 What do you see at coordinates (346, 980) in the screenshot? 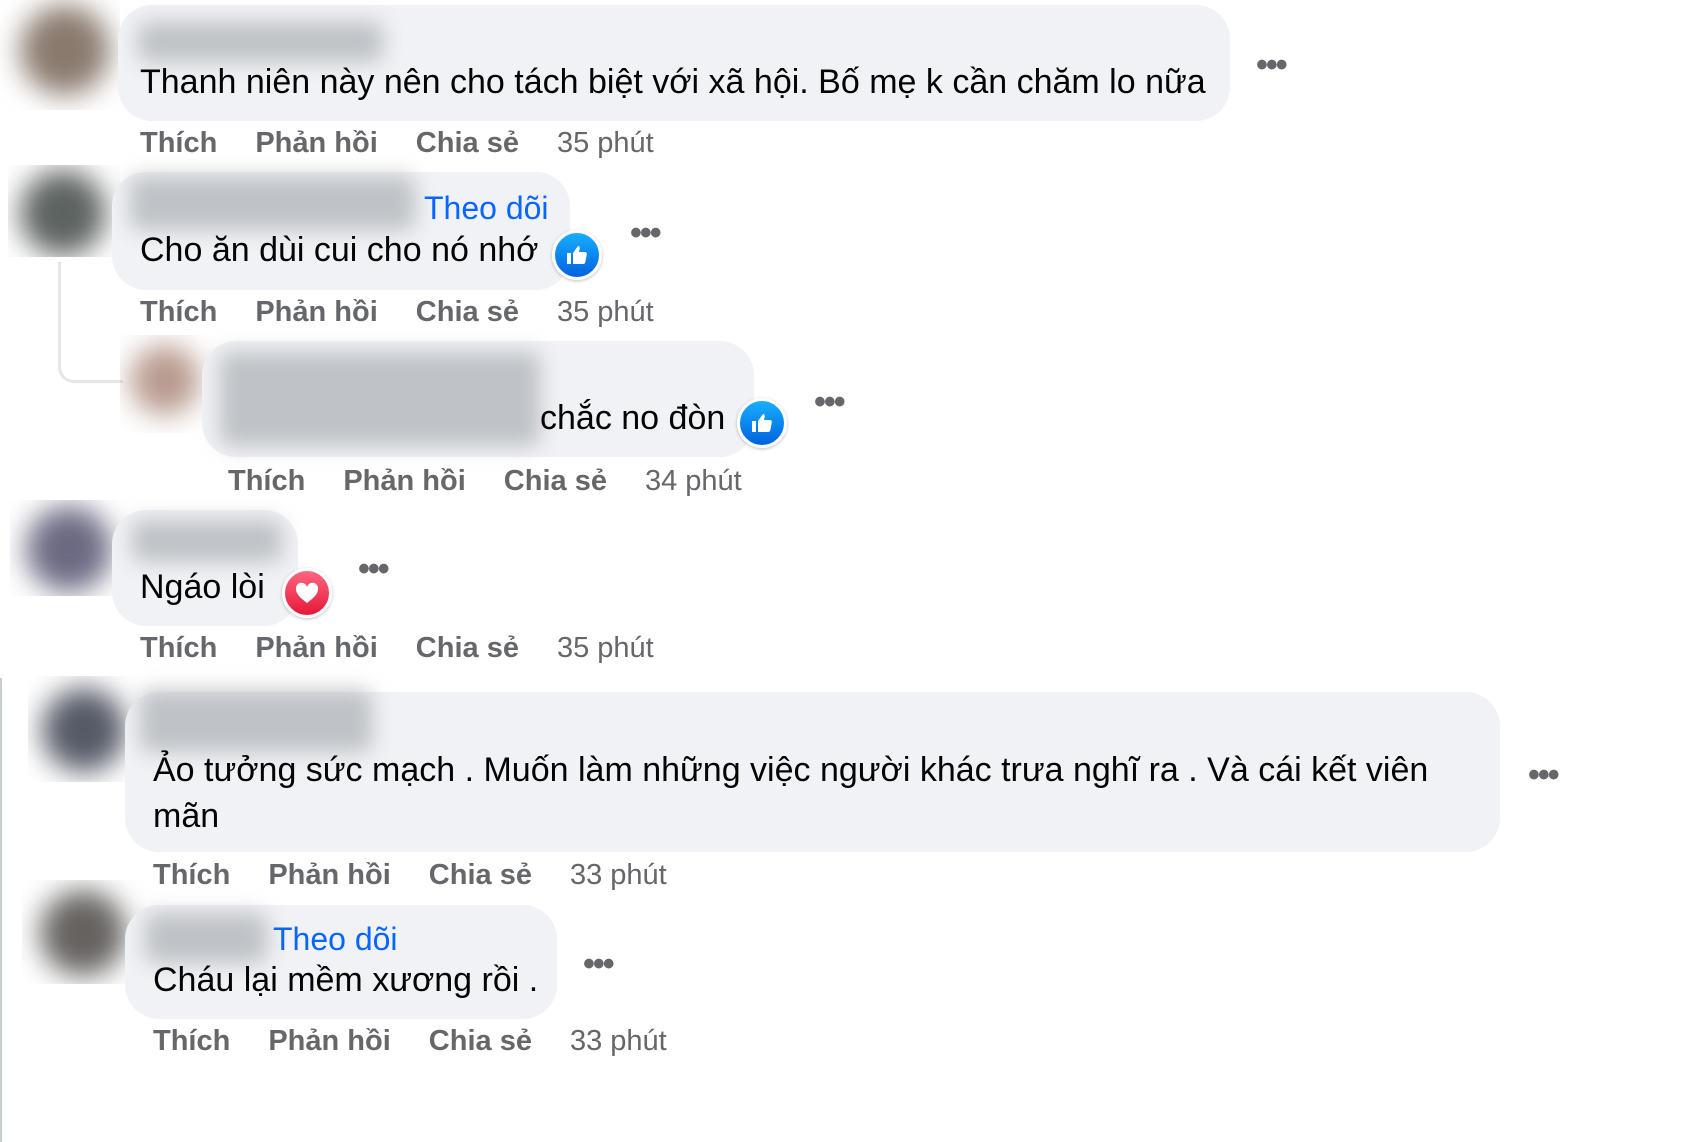
I see `comment-text: Cháu lại mềm xương rồi .` at bounding box center [346, 980].